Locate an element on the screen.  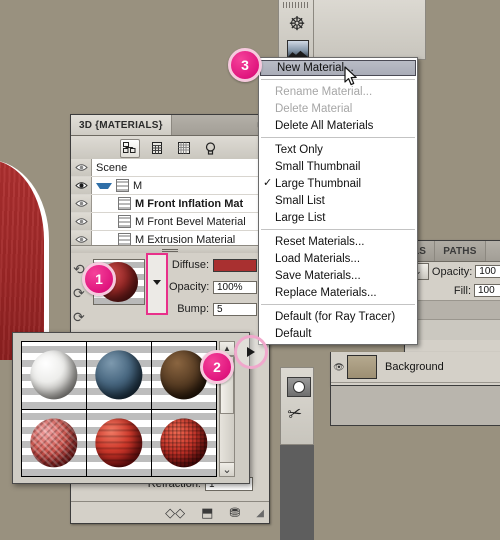
tab-paths: PATHS is located at coordinates (460, 251).